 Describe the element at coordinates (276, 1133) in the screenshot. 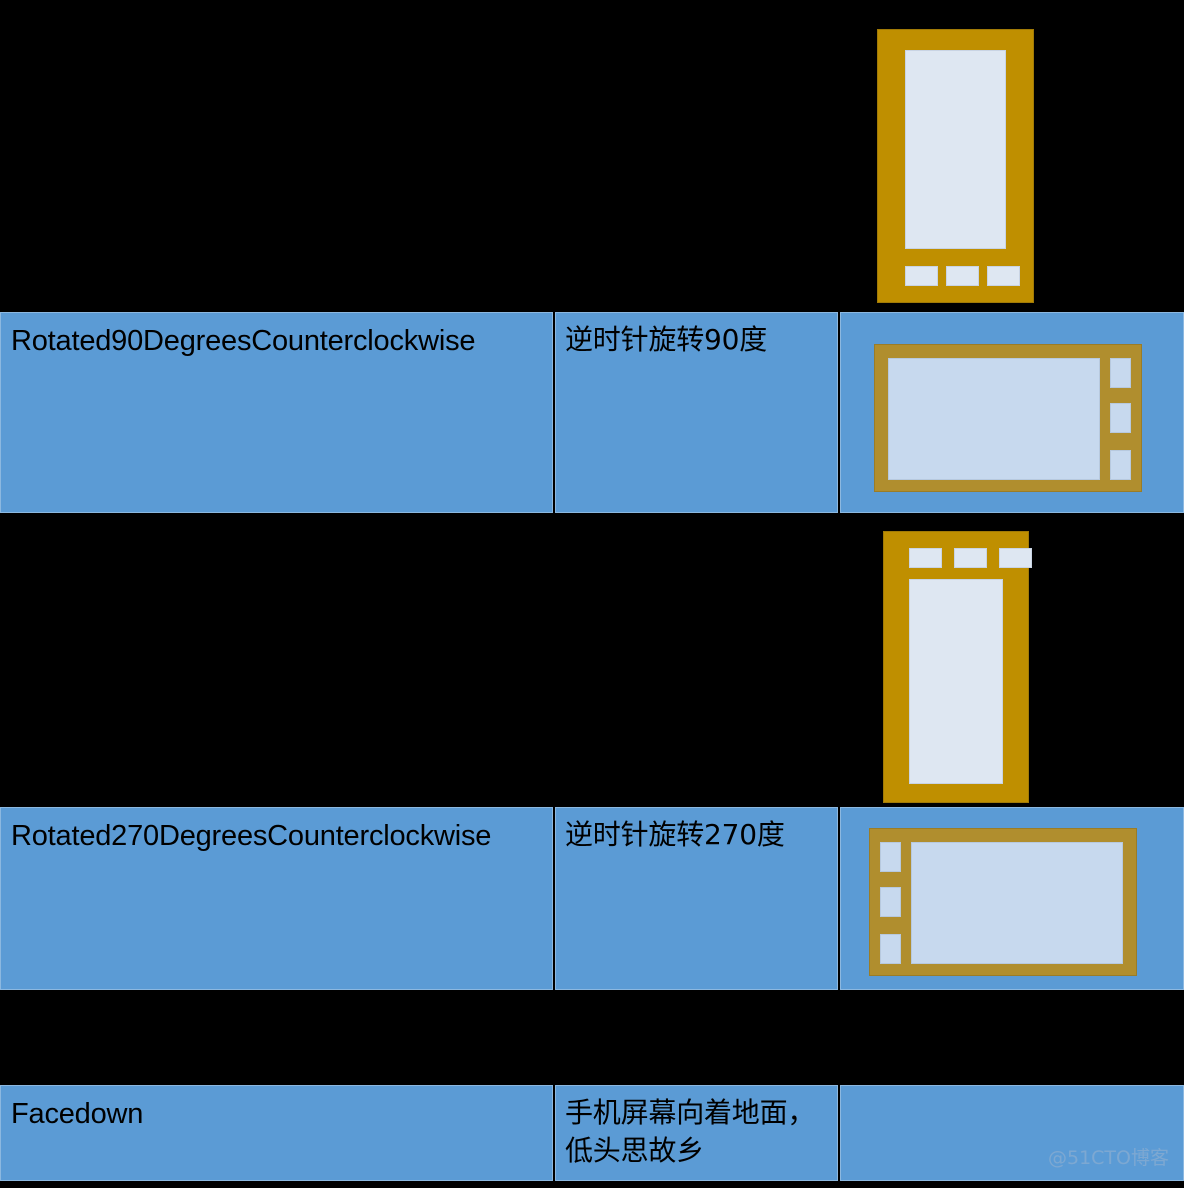

I see `row-name-cell: Facedown` at that location.